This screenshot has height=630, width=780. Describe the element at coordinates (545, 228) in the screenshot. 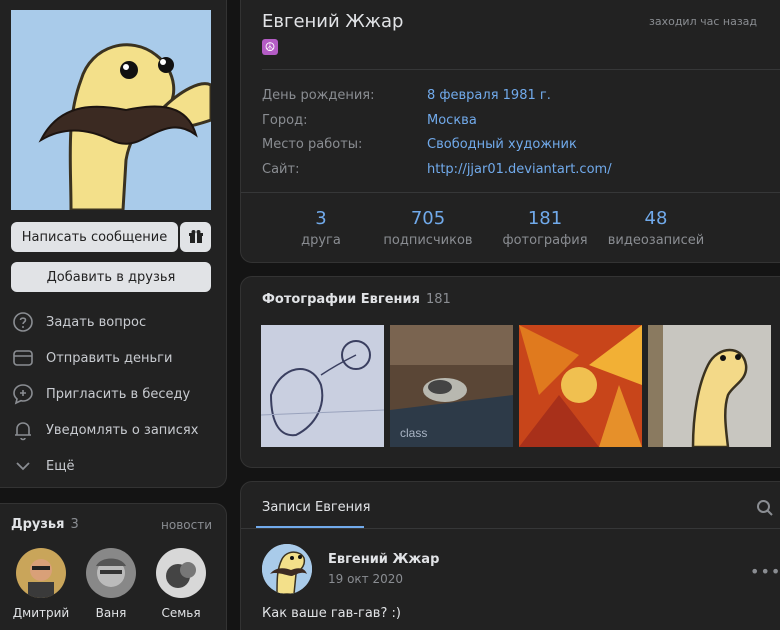

I see `stat-photos: 181 фотография` at that location.